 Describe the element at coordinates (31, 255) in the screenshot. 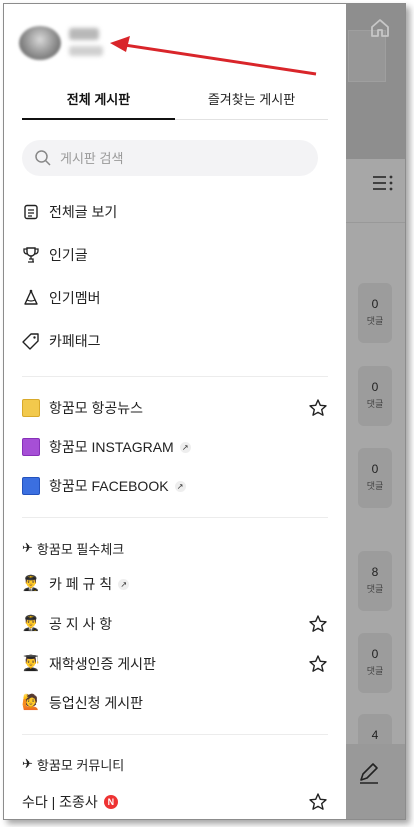

I see `trophy-icon` at that location.